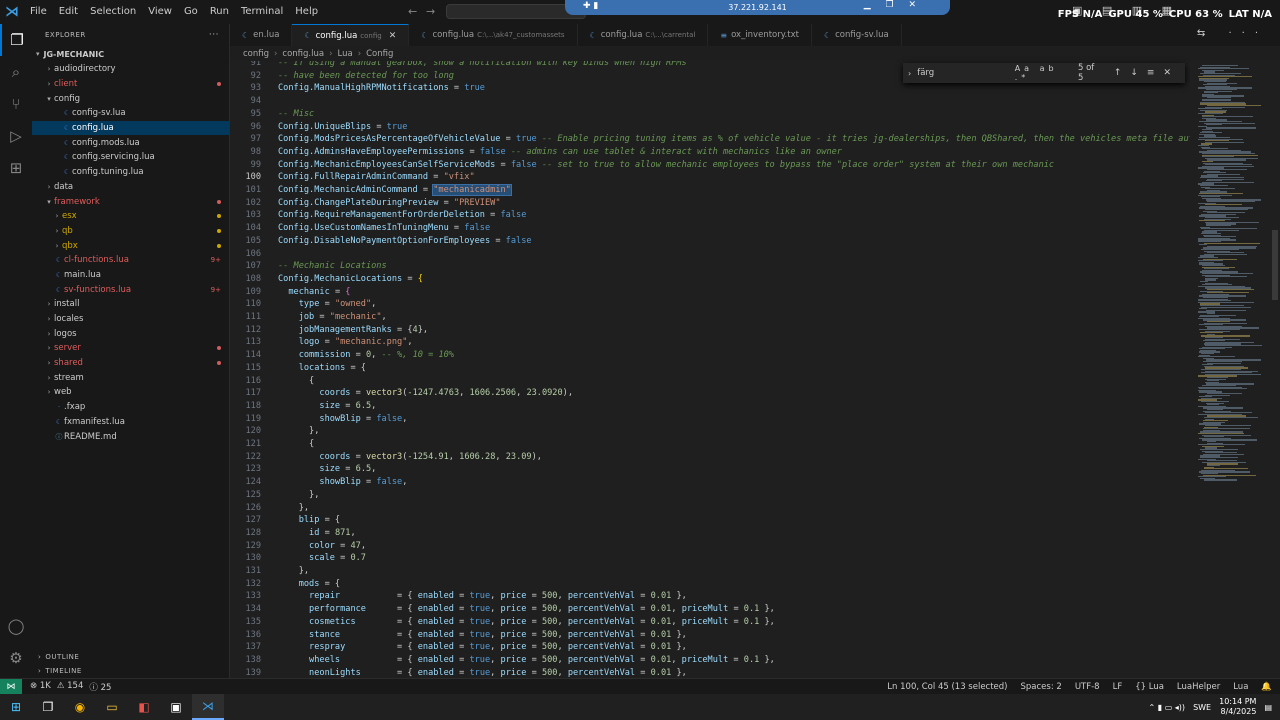  I want to click on tree-folder: › stream, so click(130, 377).